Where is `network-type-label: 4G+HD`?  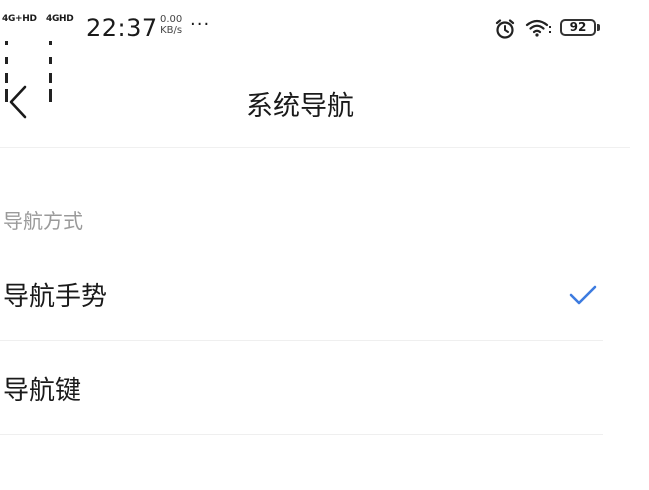 network-type-label: 4G+HD is located at coordinates (19, 19).